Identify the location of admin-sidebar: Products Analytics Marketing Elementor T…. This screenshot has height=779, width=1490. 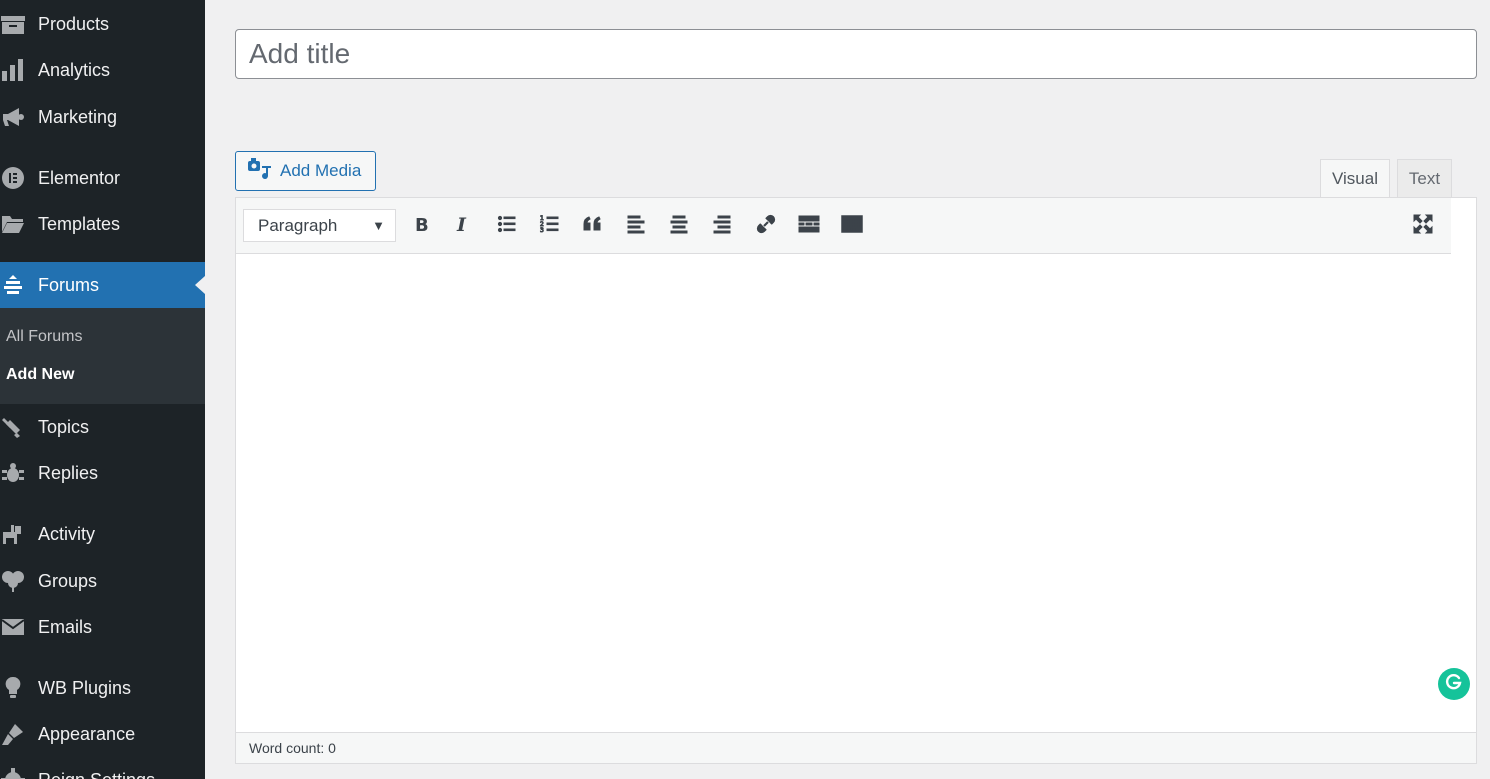
(102, 389).